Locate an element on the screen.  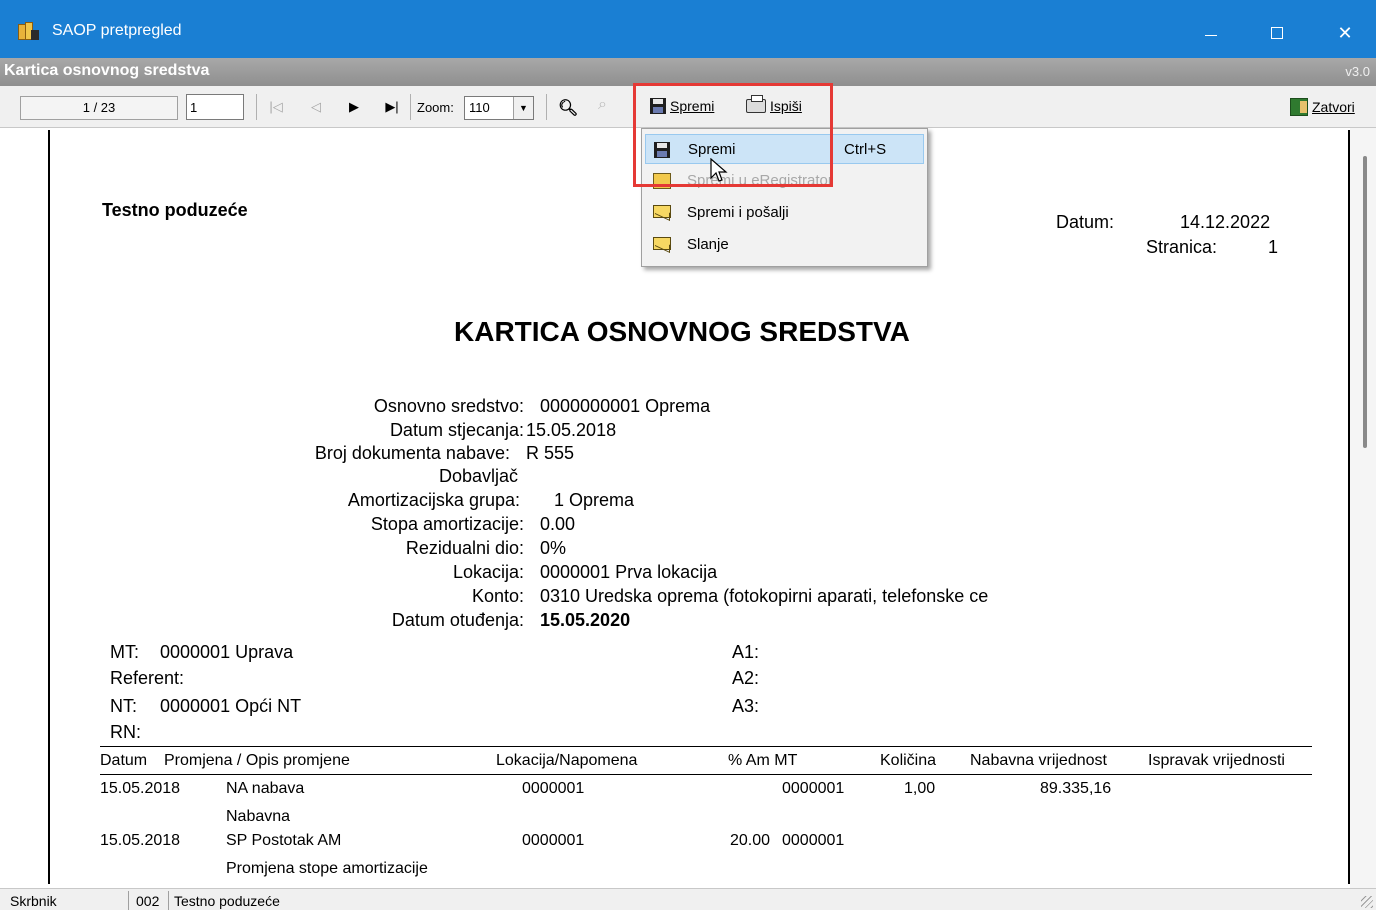
field-value: 0000000001 Oprema is located at coordinates (625, 406).